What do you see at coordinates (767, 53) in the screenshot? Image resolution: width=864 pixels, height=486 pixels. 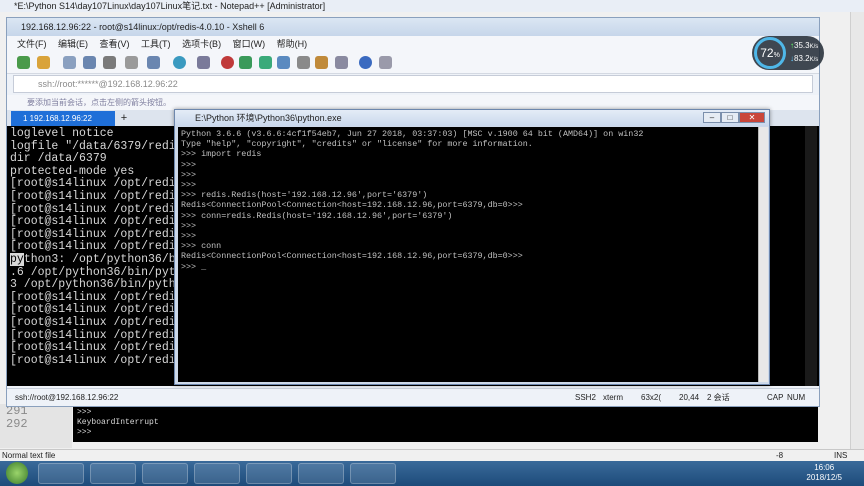 I see `cpu-percent: 72` at bounding box center [767, 53].